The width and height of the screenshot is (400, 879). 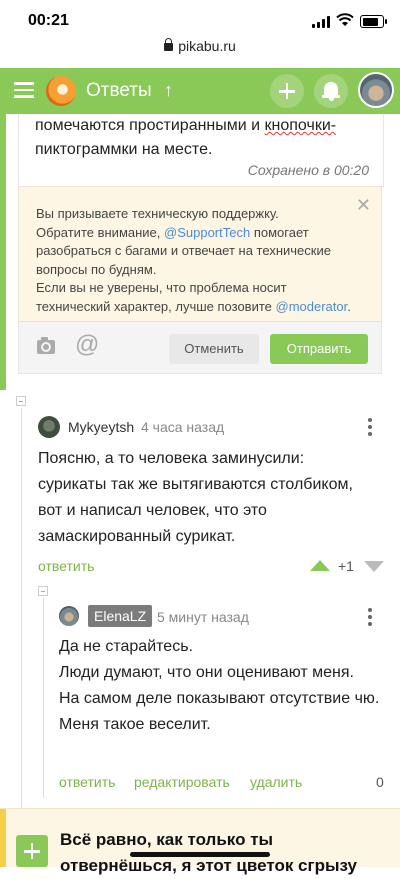 I want to click on add-post-button, so click(x=287, y=91).